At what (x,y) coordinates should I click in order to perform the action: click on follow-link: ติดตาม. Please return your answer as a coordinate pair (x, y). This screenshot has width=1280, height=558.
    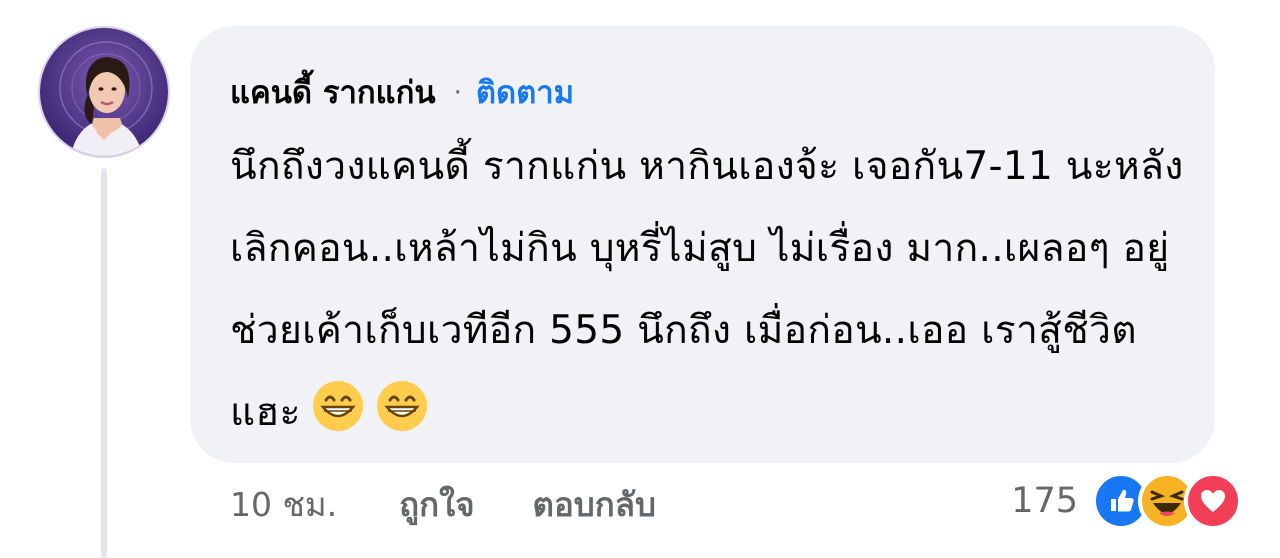
    Looking at the image, I should click on (525, 93).